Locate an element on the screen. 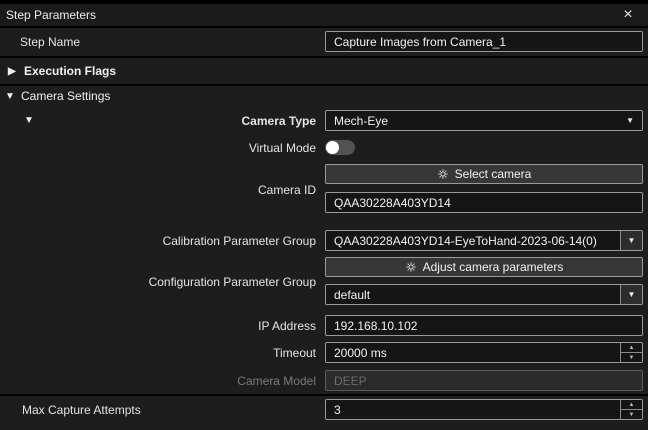 Image resolution: width=648 pixels, height=430 pixels. timeout-row: Timeout ▲ ▼ is located at coordinates (324, 352).